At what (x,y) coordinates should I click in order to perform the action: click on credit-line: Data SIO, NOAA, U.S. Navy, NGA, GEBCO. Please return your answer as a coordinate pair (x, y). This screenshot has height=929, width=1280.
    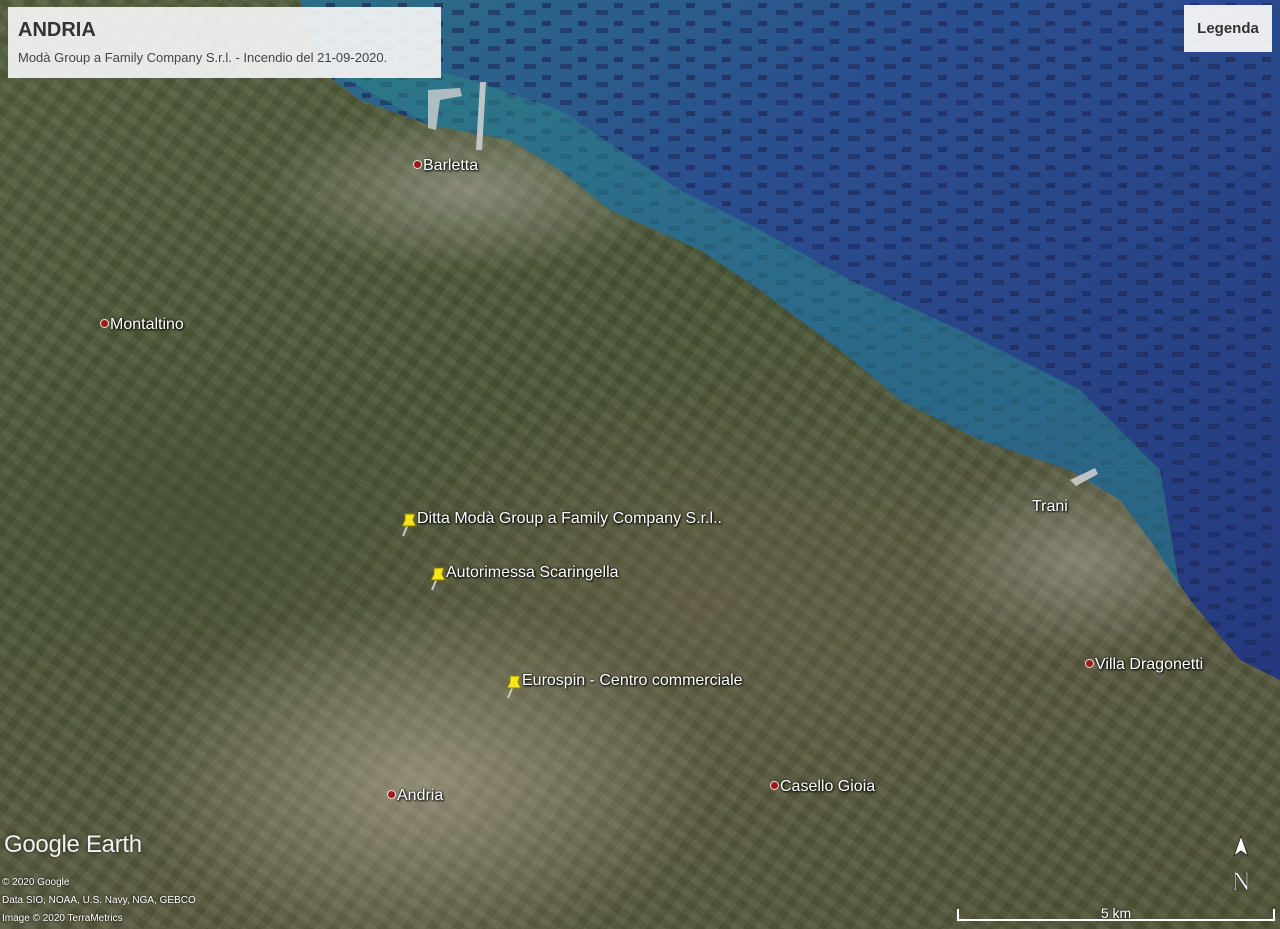
    Looking at the image, I should click on (99, 900).